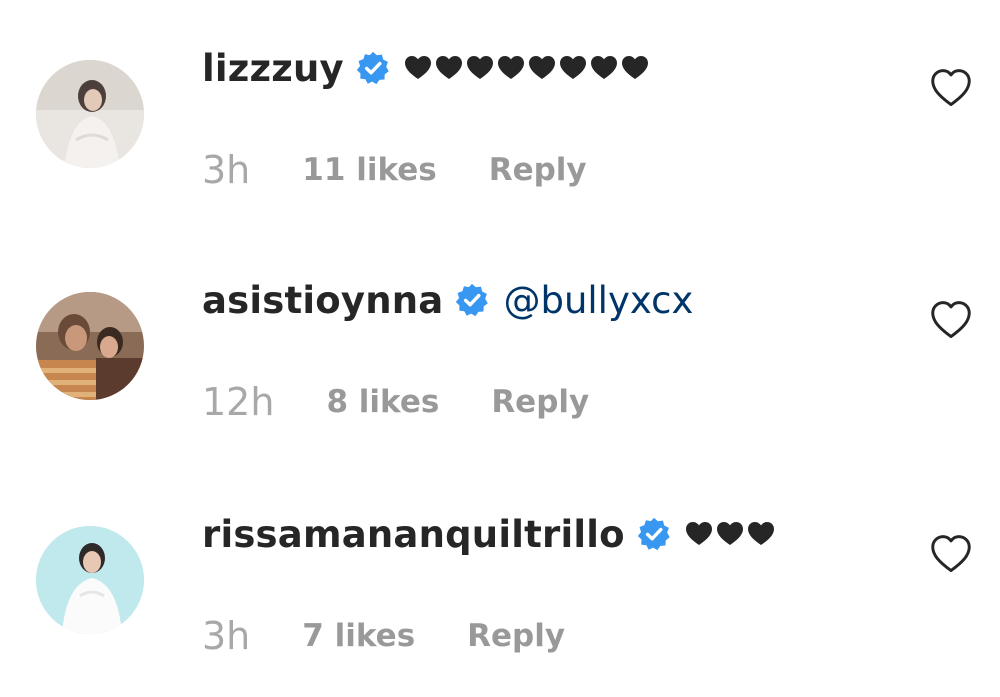 This screenshot has height=697, width=1000. I want to click on likes-count: 8 likes, so click(382, 402).